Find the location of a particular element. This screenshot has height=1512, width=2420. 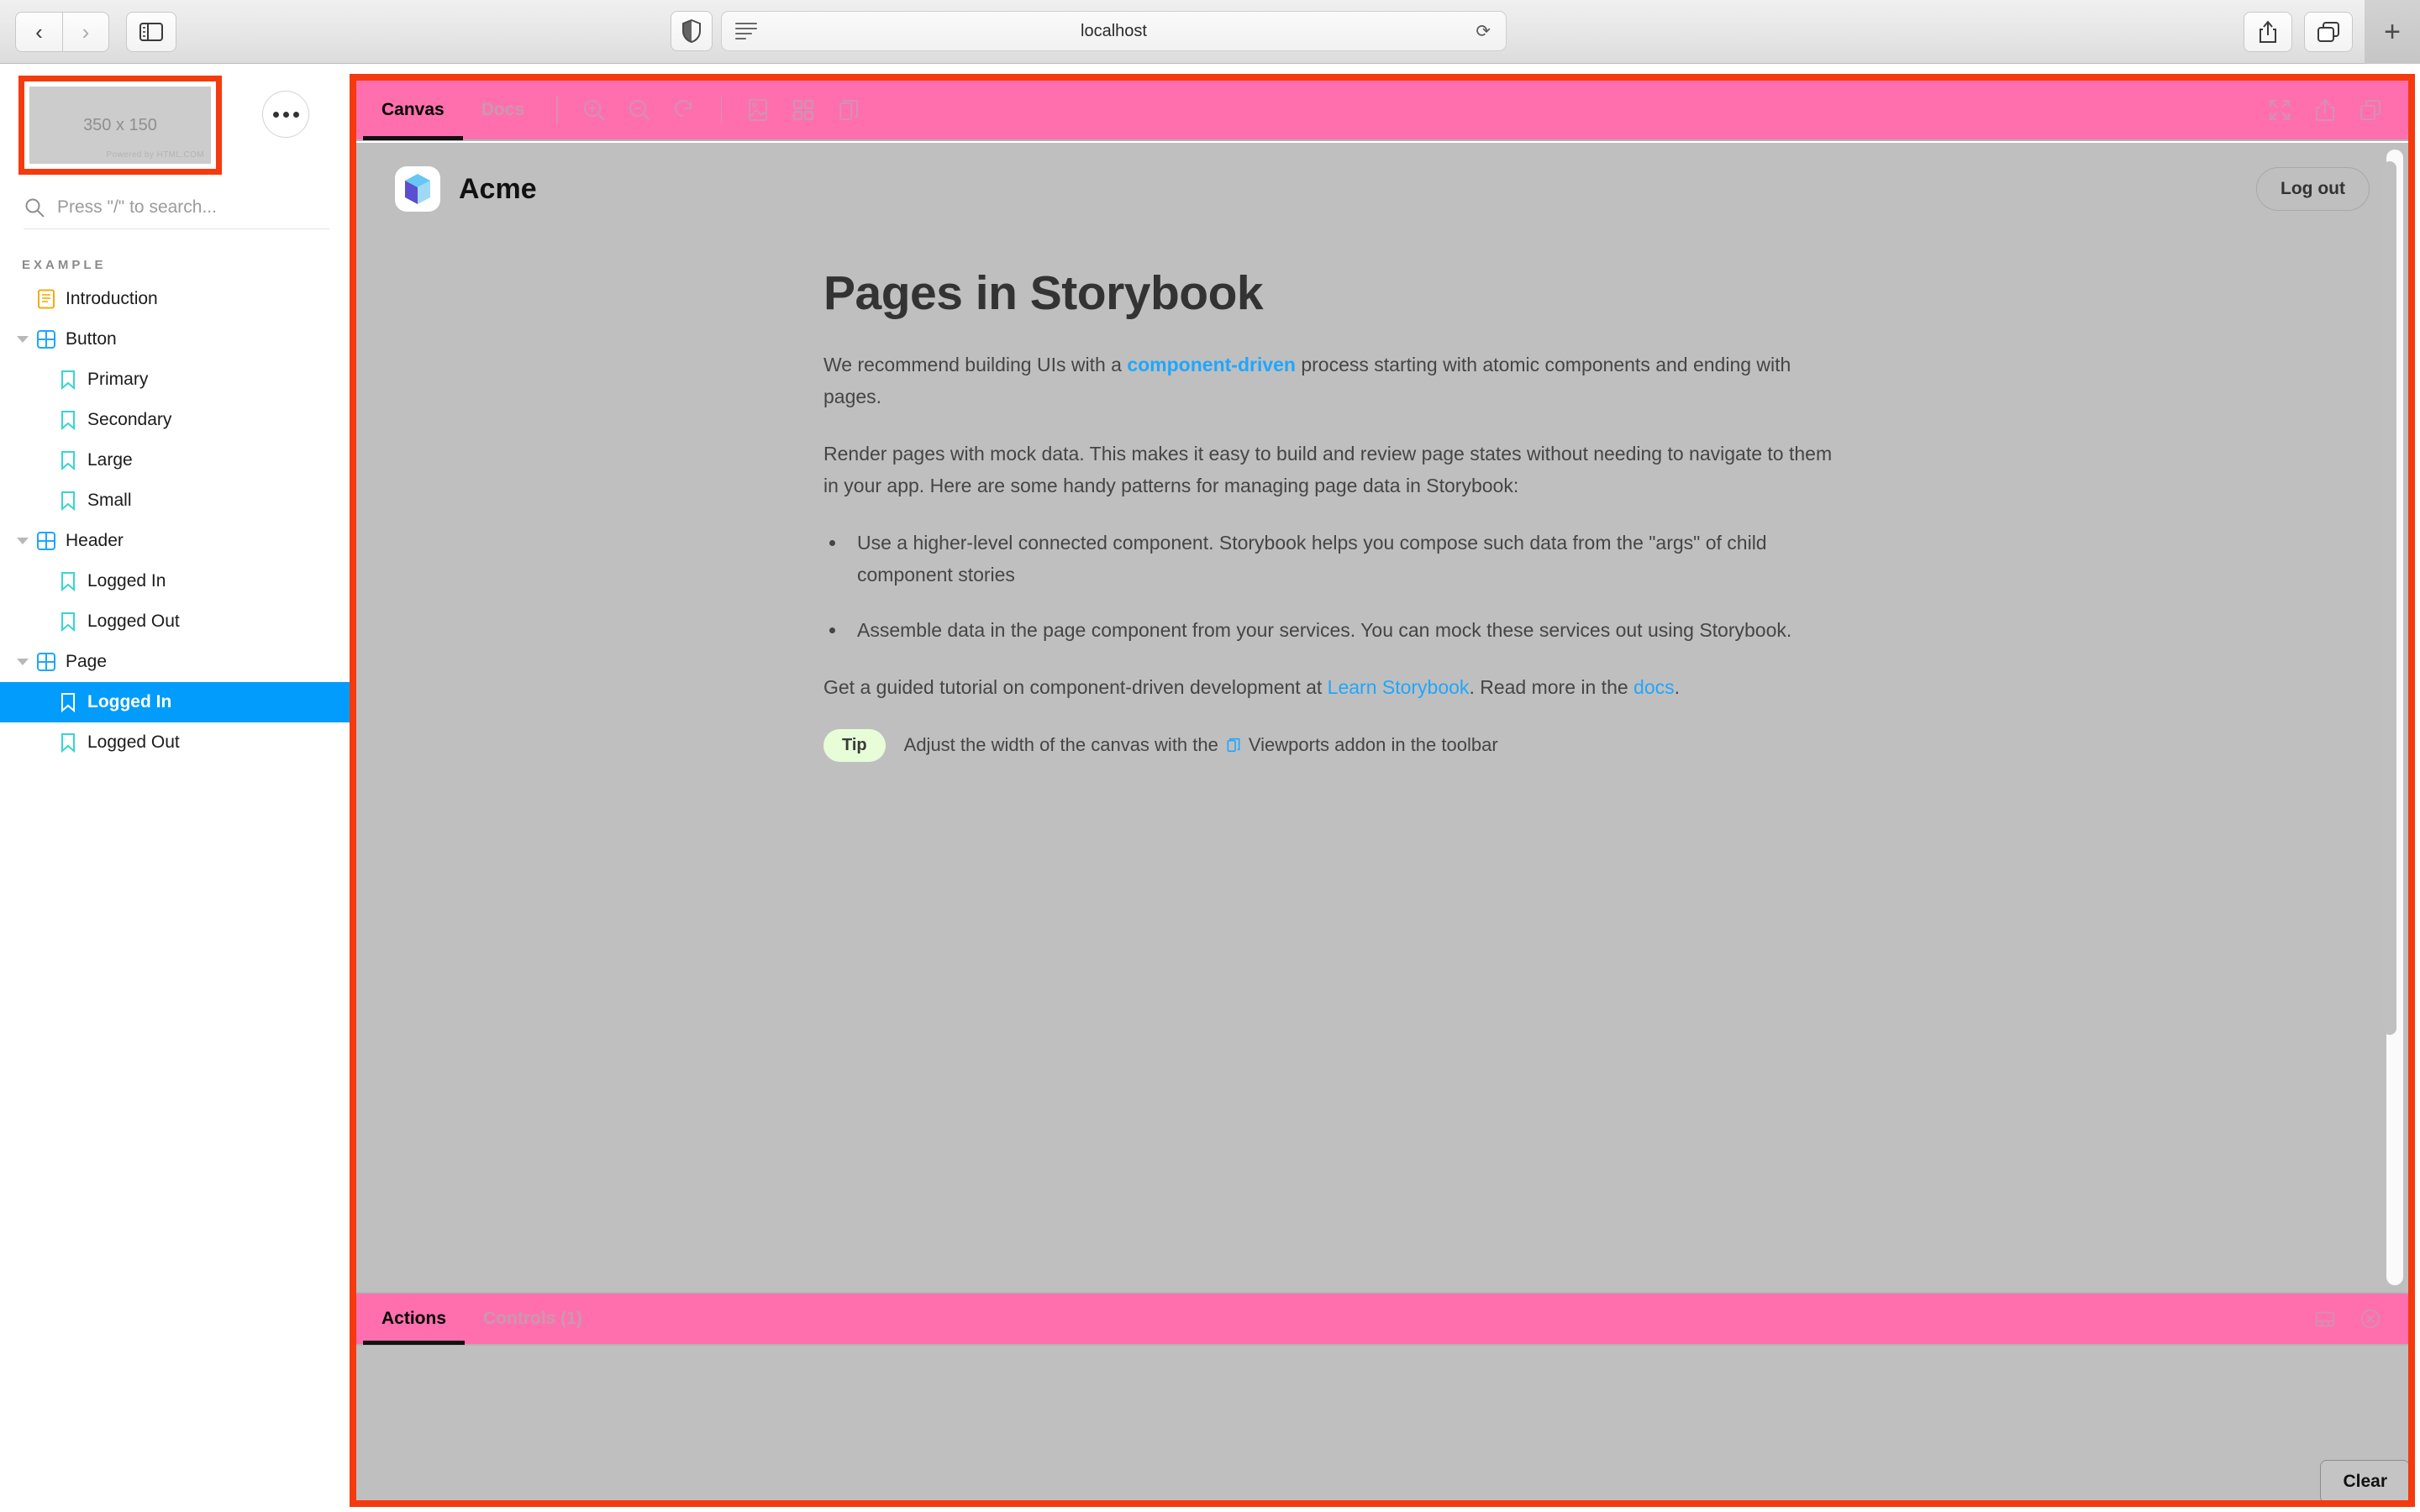

viewport-button is located at coordinates (848, 110).